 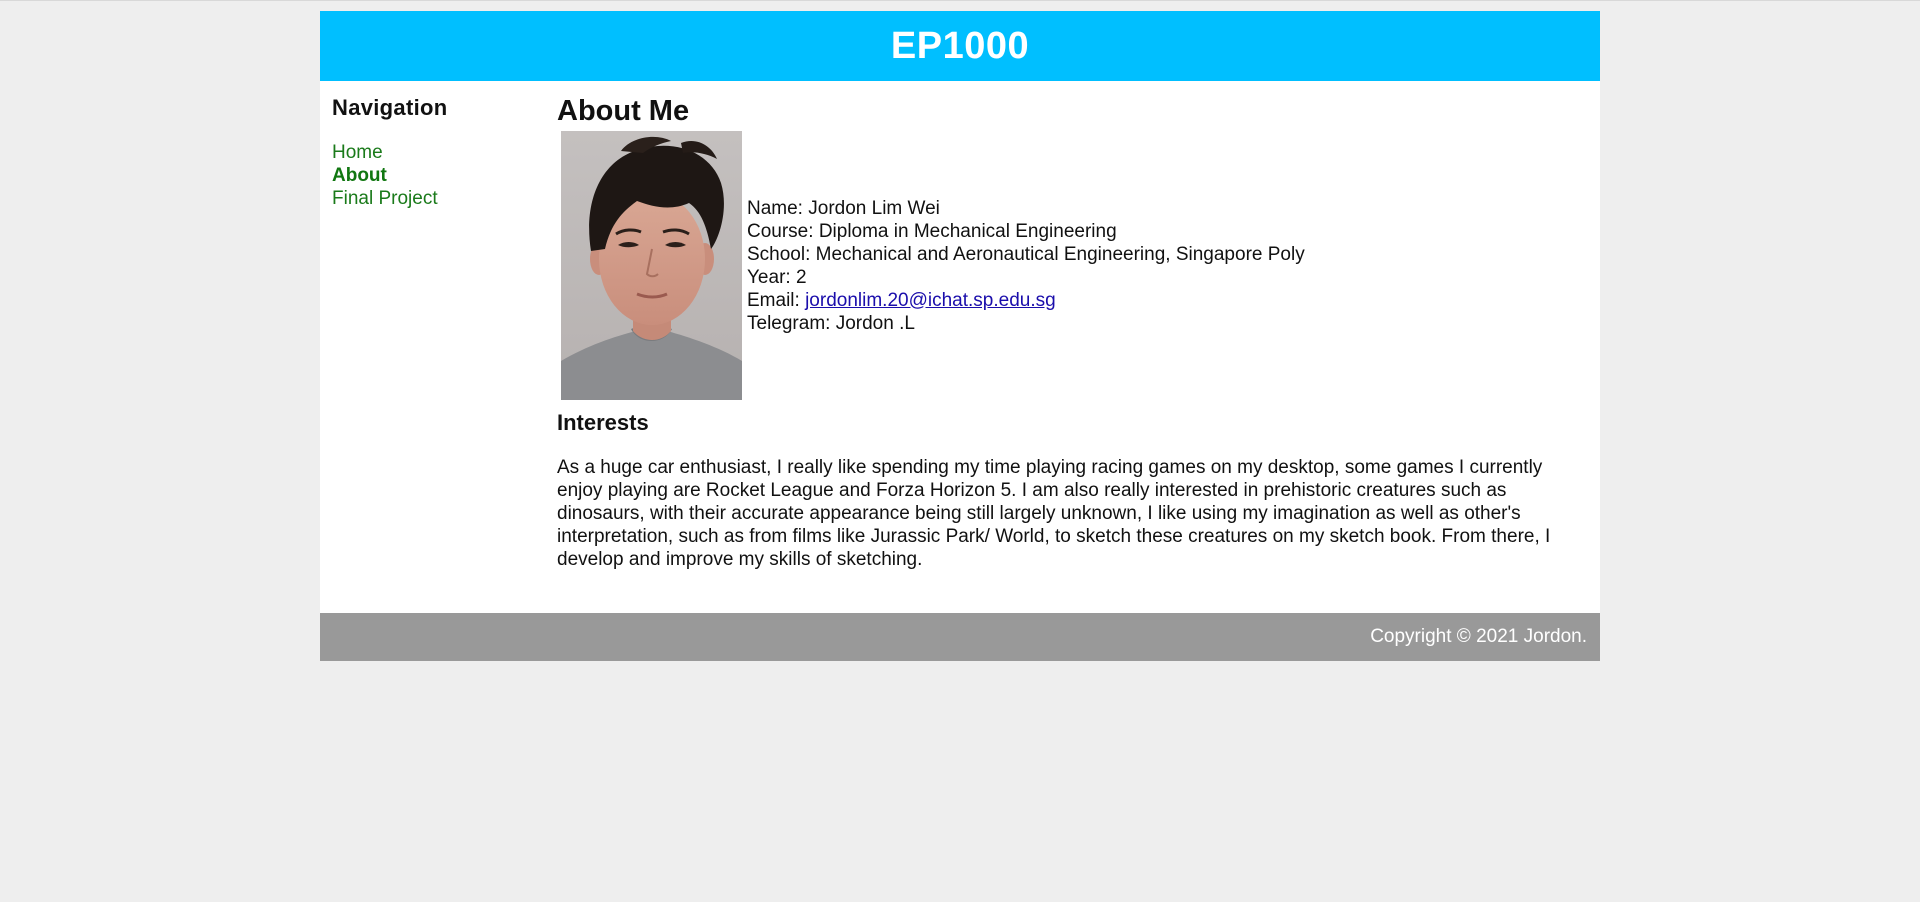 What do you see at coordinates (390, 107) in the screenshot?
I see `nav-heading: Navigation` at bounding box center [390, 107].